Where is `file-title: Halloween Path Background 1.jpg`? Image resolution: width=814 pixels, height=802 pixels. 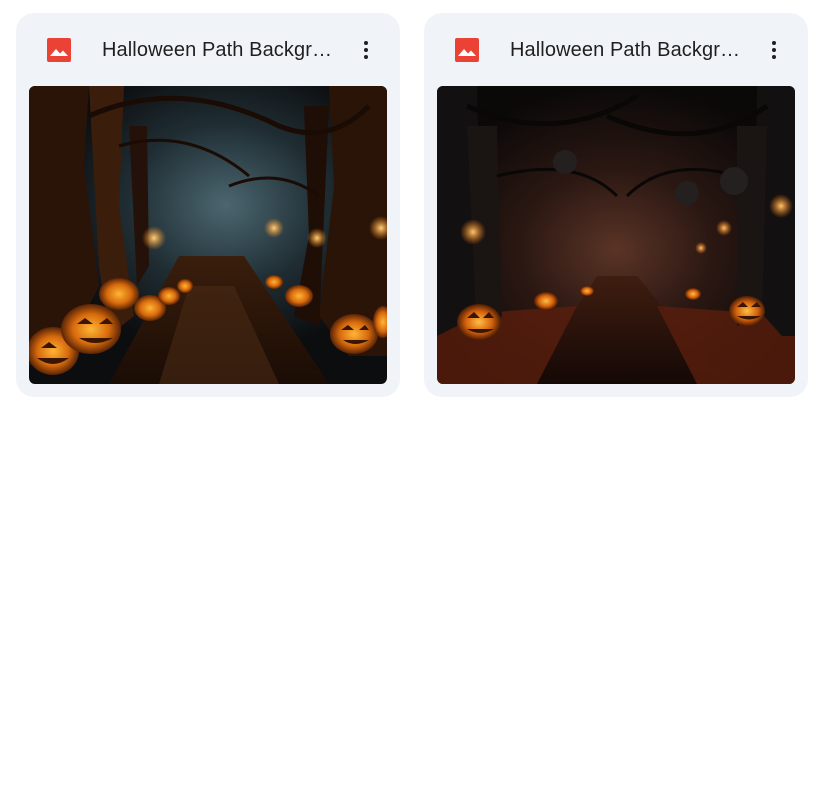
file-title: Halloween Path Background 1.jpg is located at coordinates (222, 50).